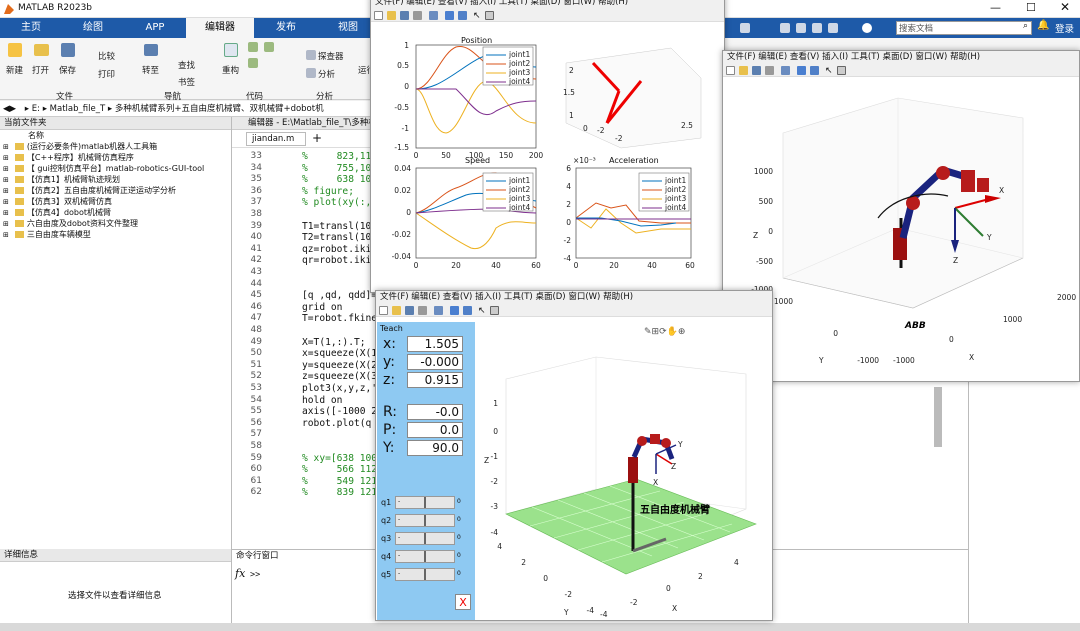 The height and width of the screenshot is (631, 1080). Describe the element at coordinates (648, 332) in the screenshot. I see `brush-icon: ✎` at that location.